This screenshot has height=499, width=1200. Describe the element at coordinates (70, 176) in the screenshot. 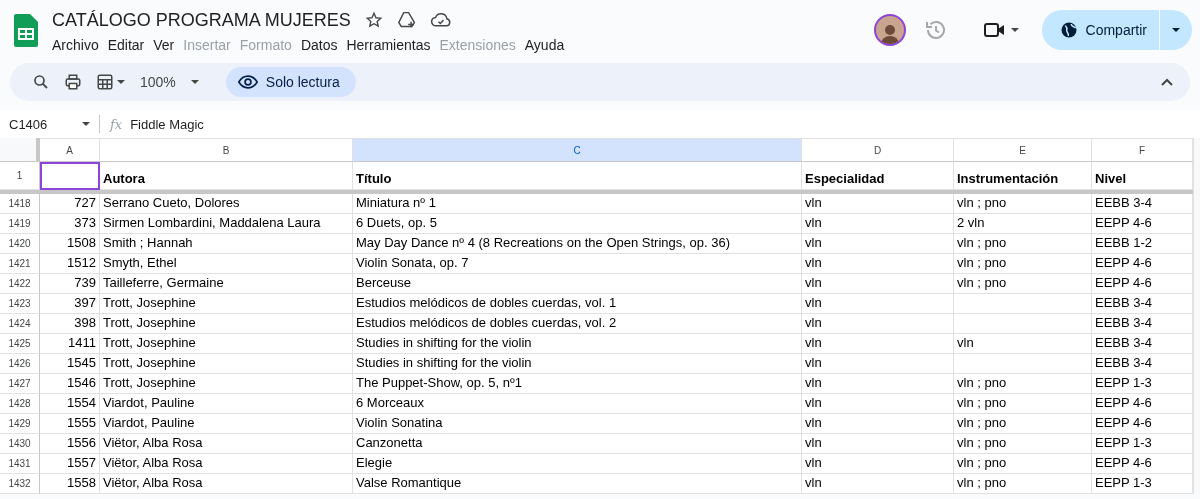

I see `cell-cursor` at that location.